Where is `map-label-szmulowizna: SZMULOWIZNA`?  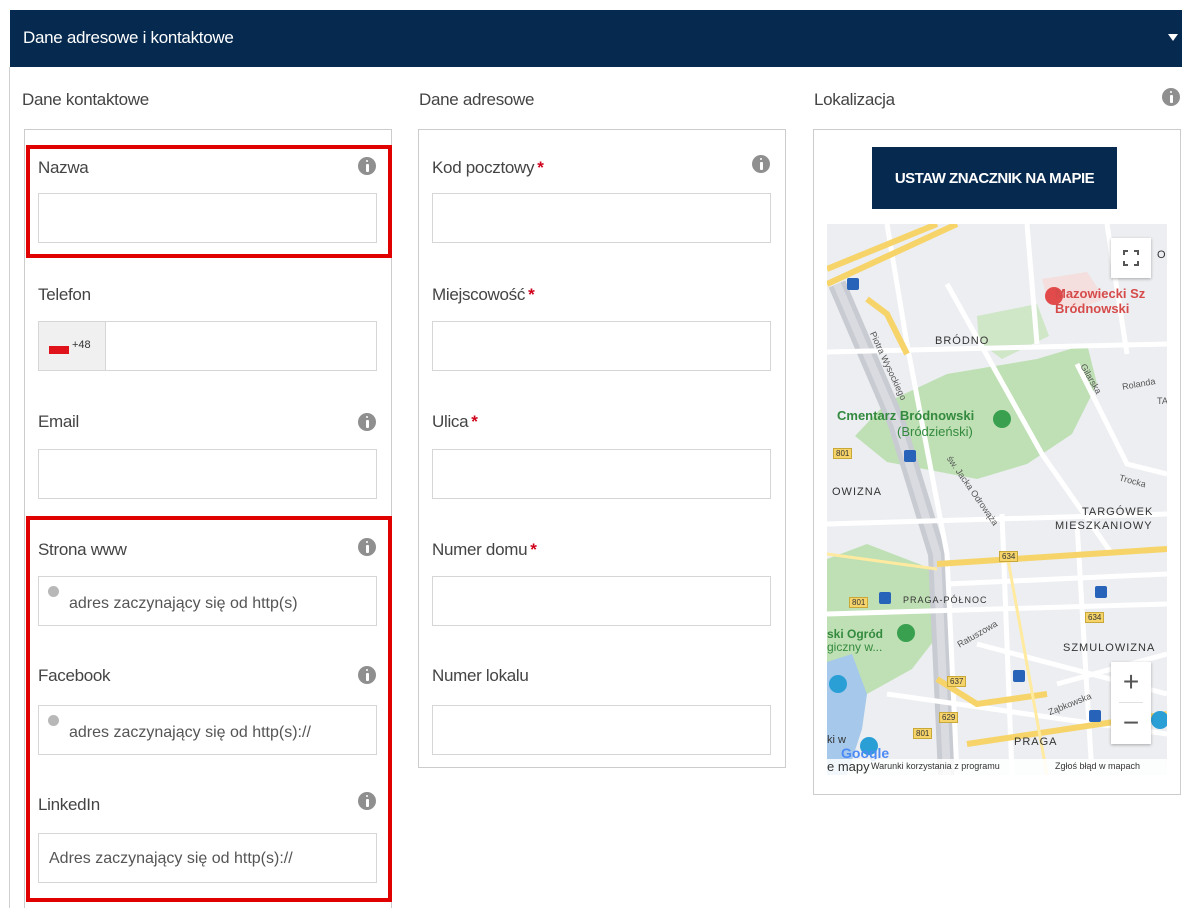
map-label-szmulowizna: SZMULOWIZNA is located at coordinates (1109, 648).